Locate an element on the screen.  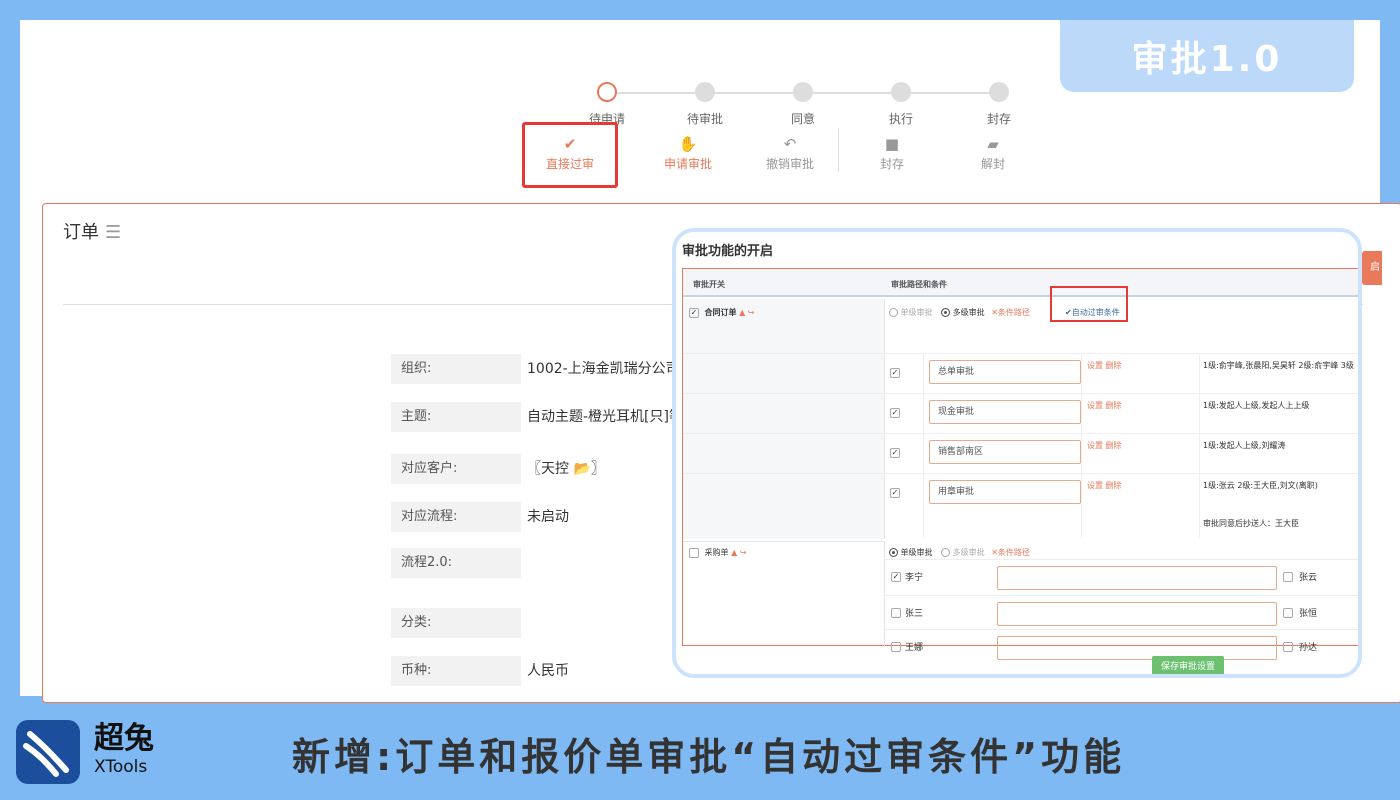
field-category: 分类: is located at coordinates (541, 623).